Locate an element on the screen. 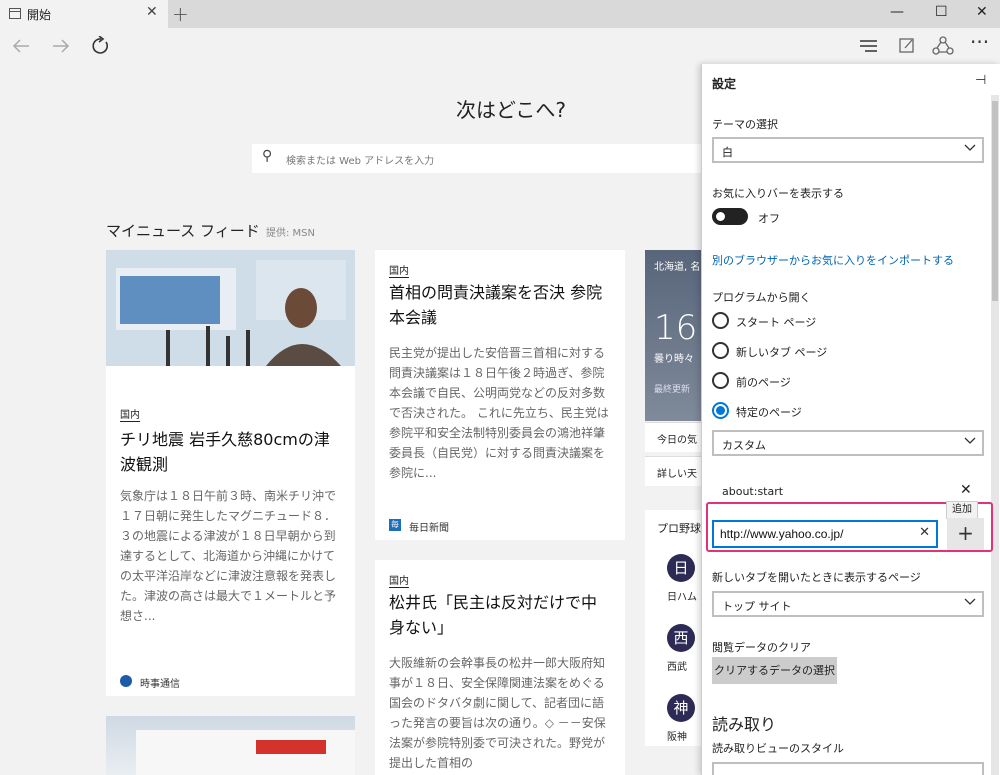 Image resolution: width=1000 pixels, height=775 pixels. search-icon: ⚲ is located at coordinates (267, 156).